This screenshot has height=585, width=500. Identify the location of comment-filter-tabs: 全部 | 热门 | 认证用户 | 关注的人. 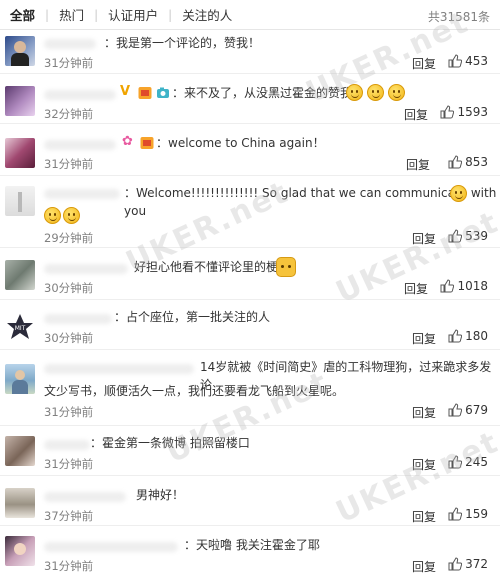
(250, 15).